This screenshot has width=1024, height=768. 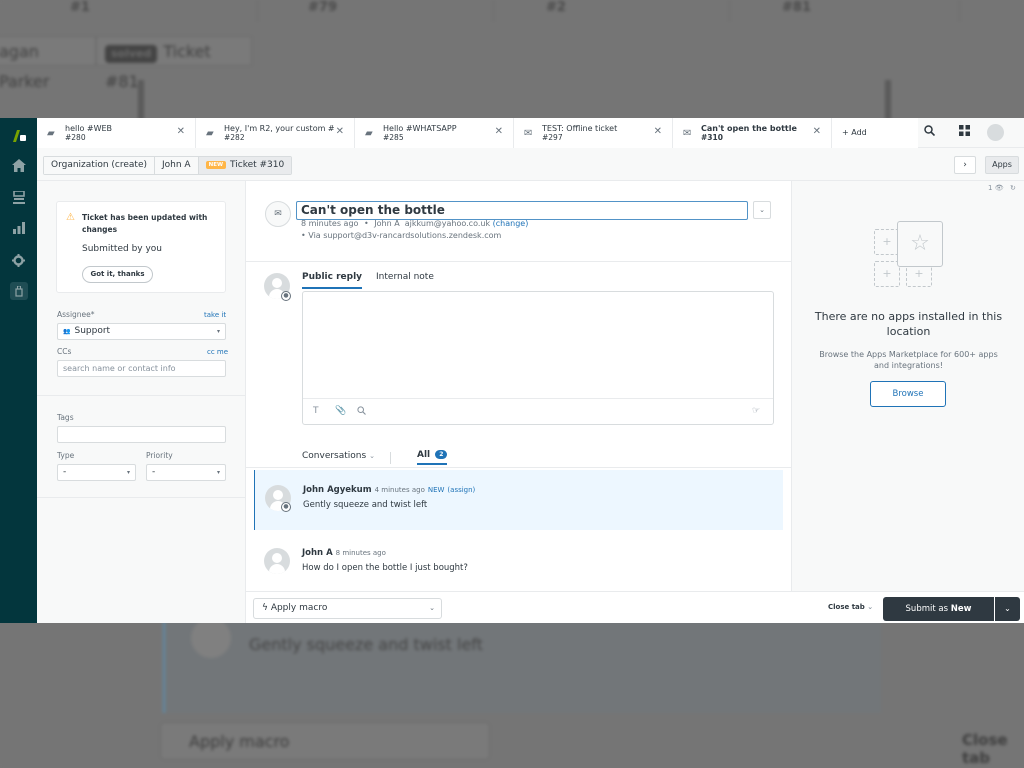 What do you see at coordinates (316, 411) in the screenshot?
I see `text-format-icon: T` at bounding box center [316, 411].